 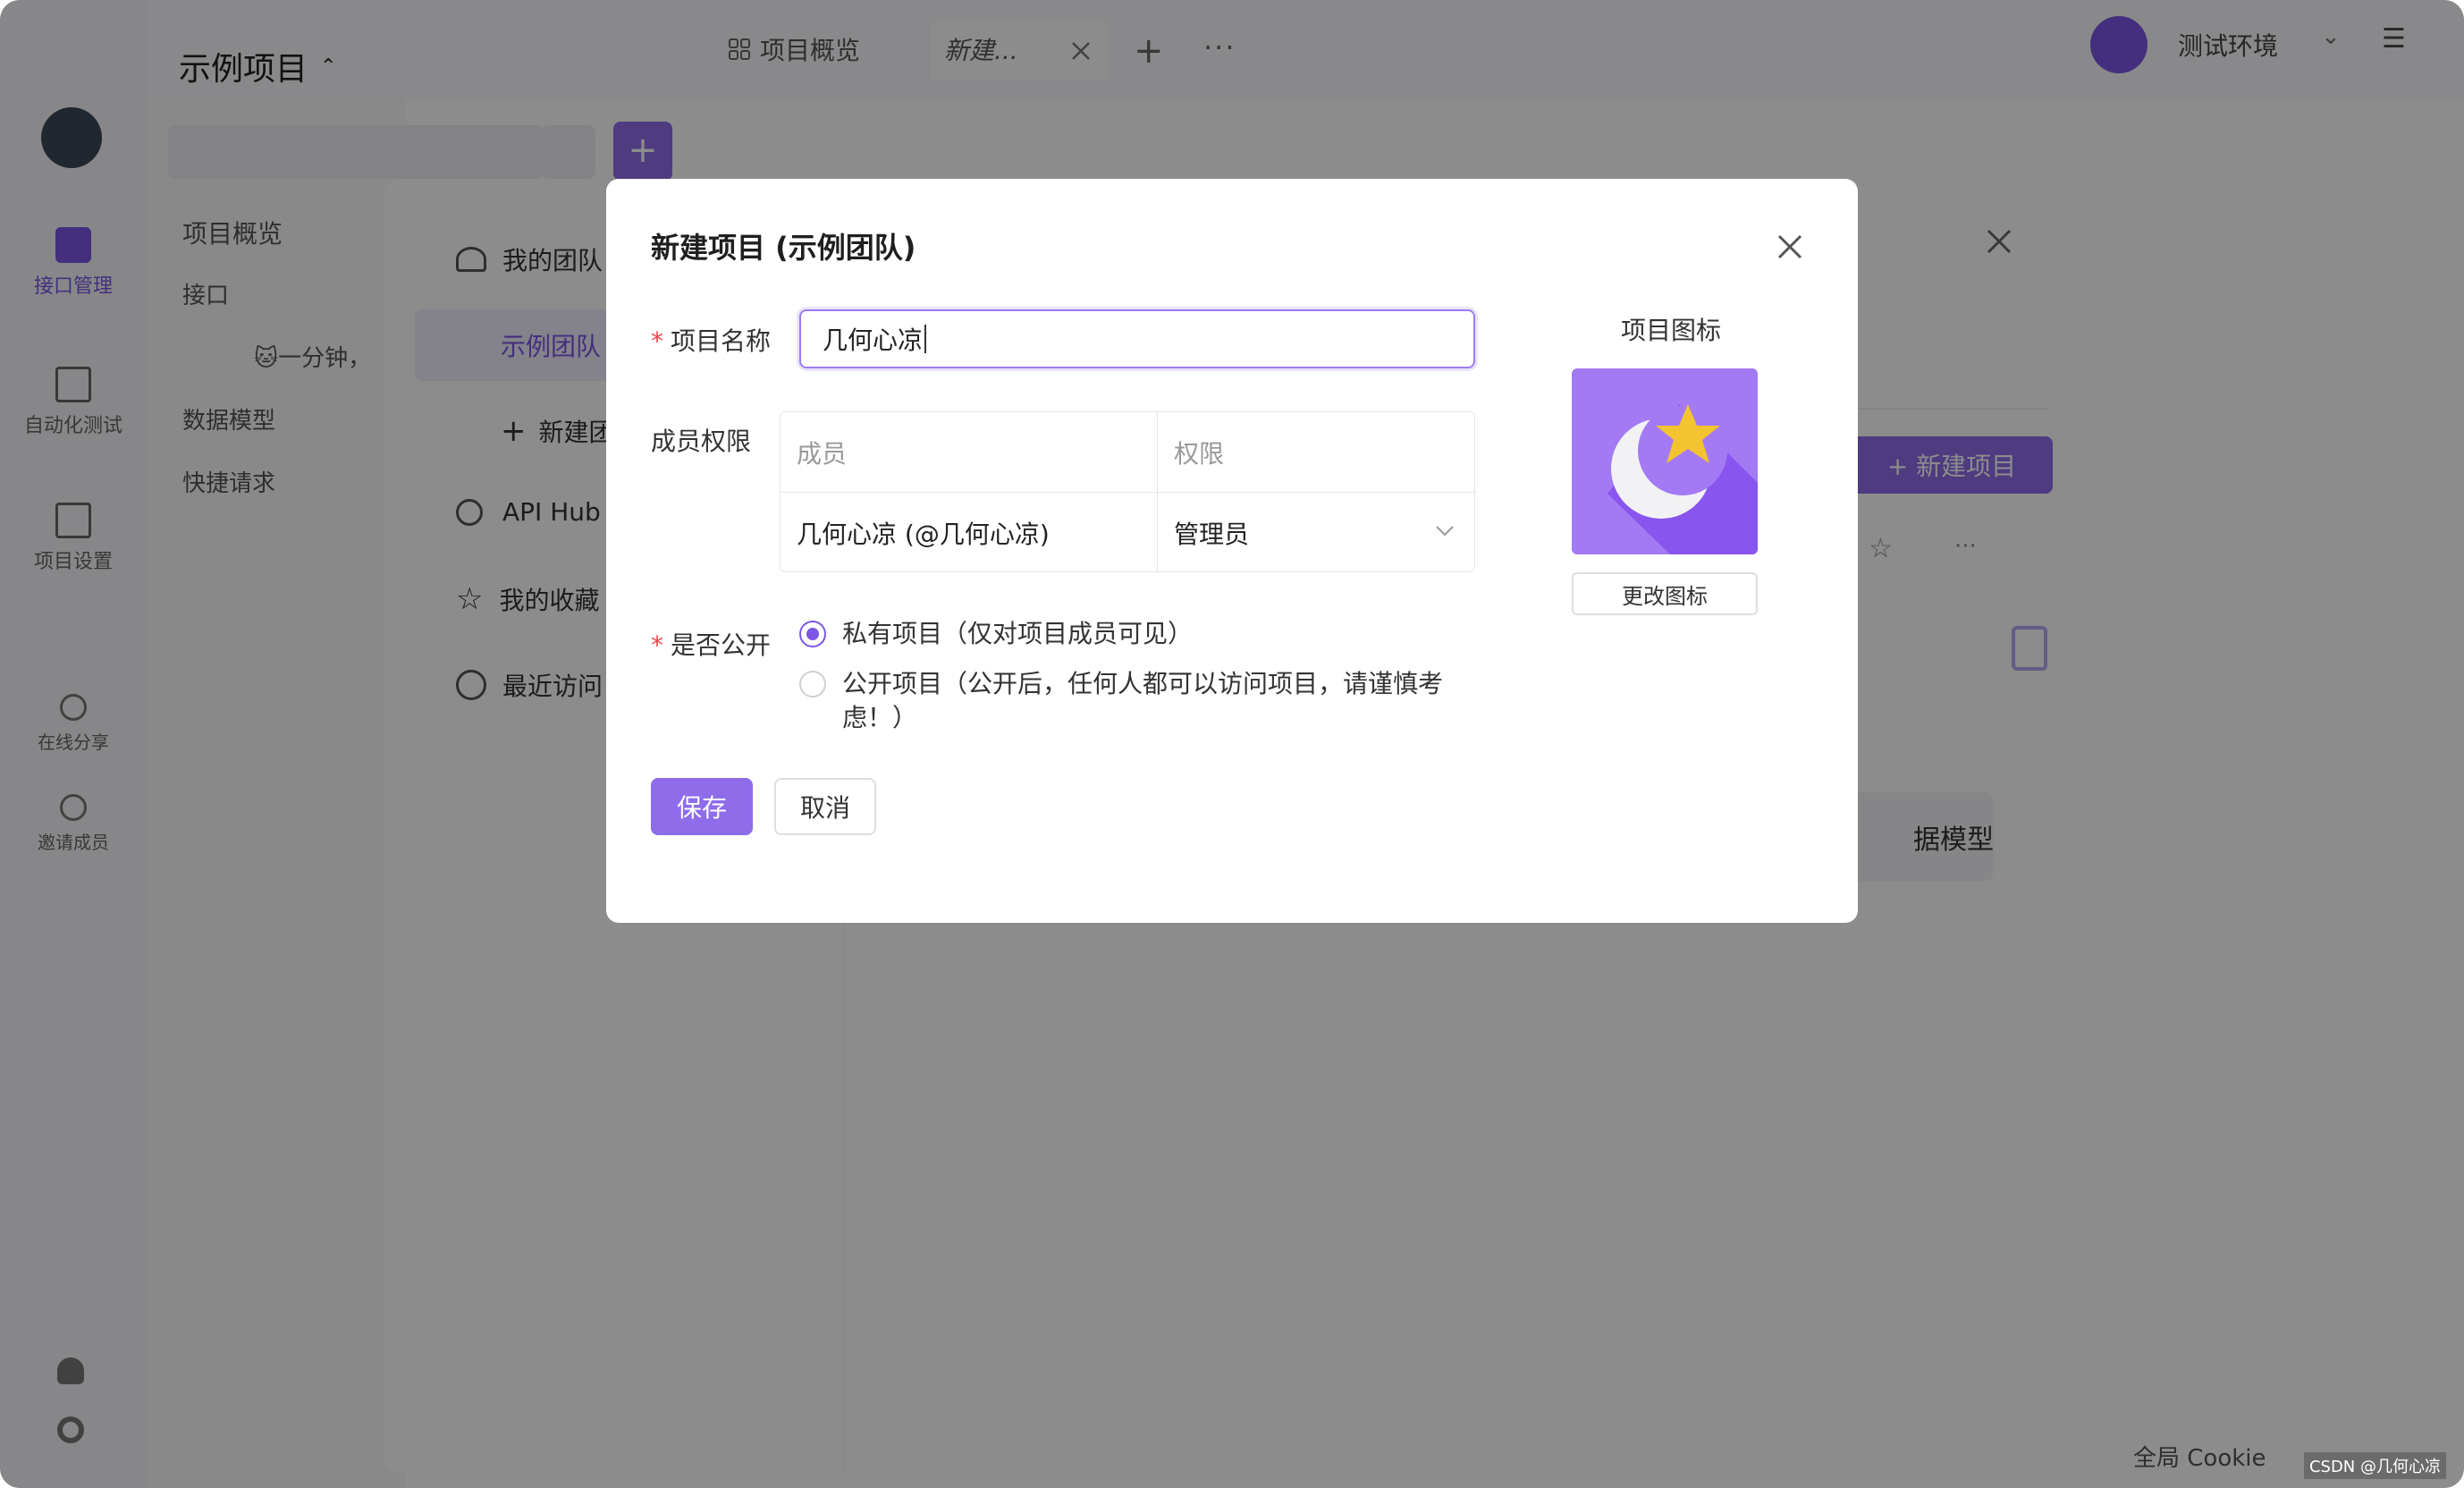 What do you see at coordinates (721, 341) in the screenshot?
I see `label-text: 项目名称` at bounding box center [721, 341].